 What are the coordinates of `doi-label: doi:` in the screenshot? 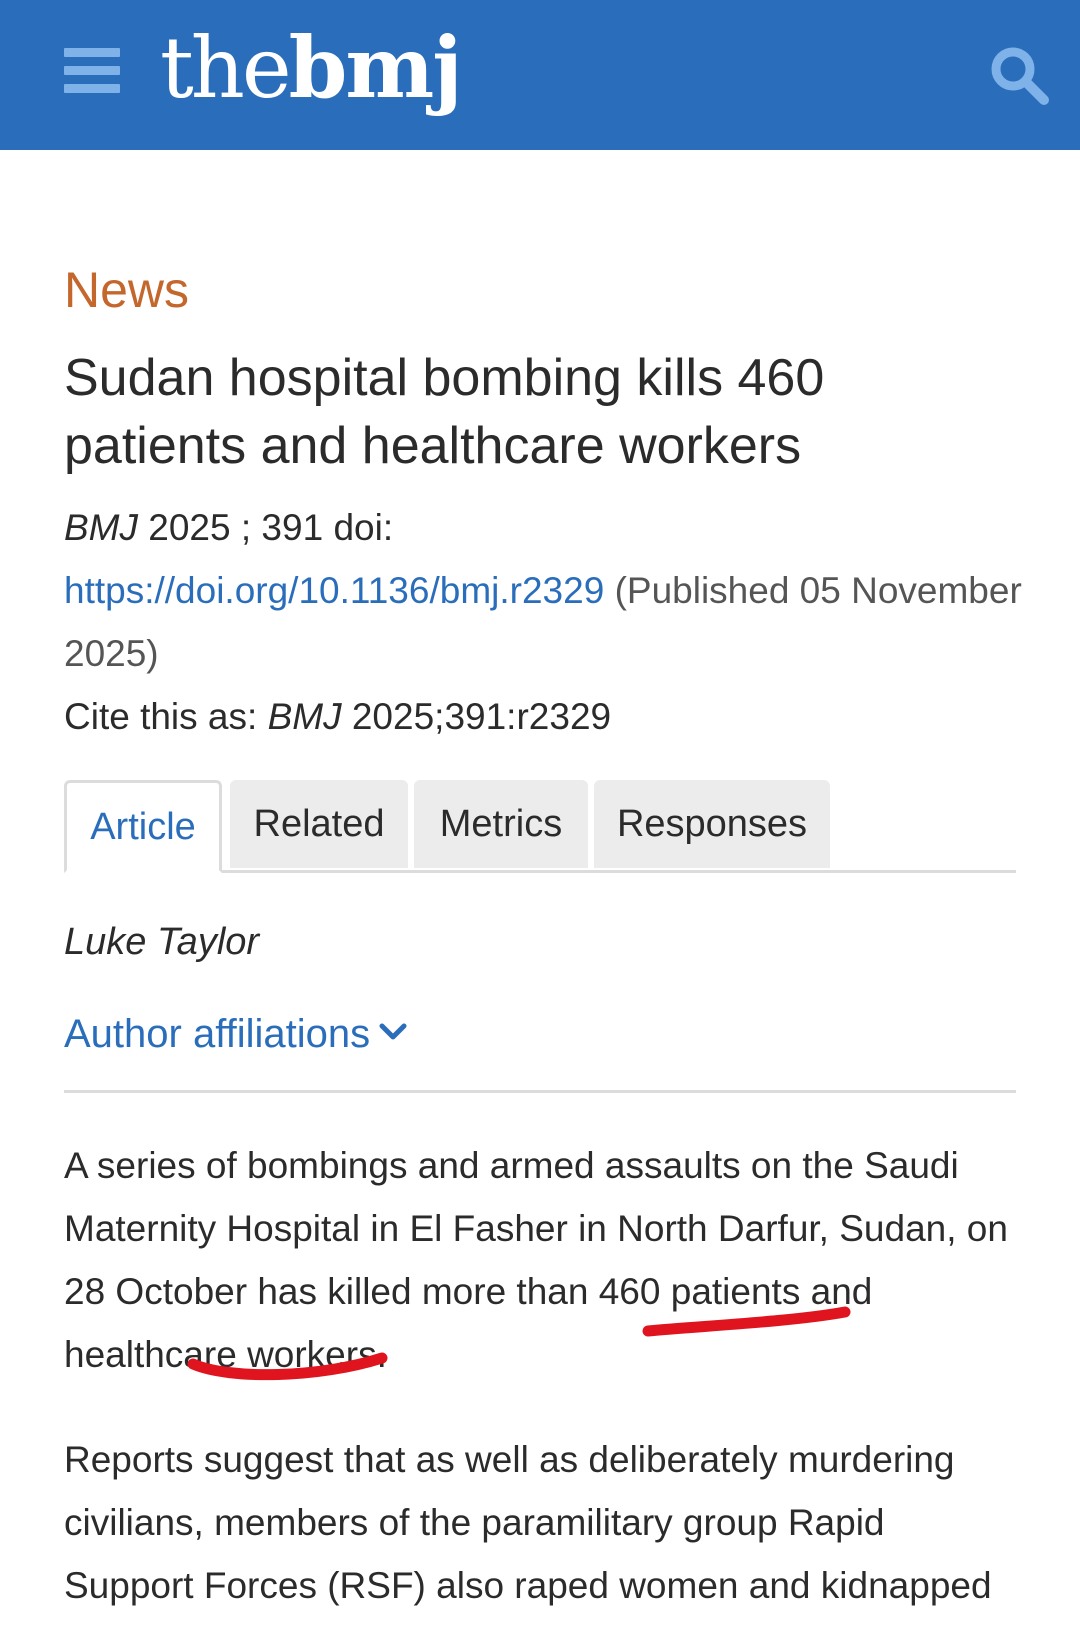 It's located at (363, 527).